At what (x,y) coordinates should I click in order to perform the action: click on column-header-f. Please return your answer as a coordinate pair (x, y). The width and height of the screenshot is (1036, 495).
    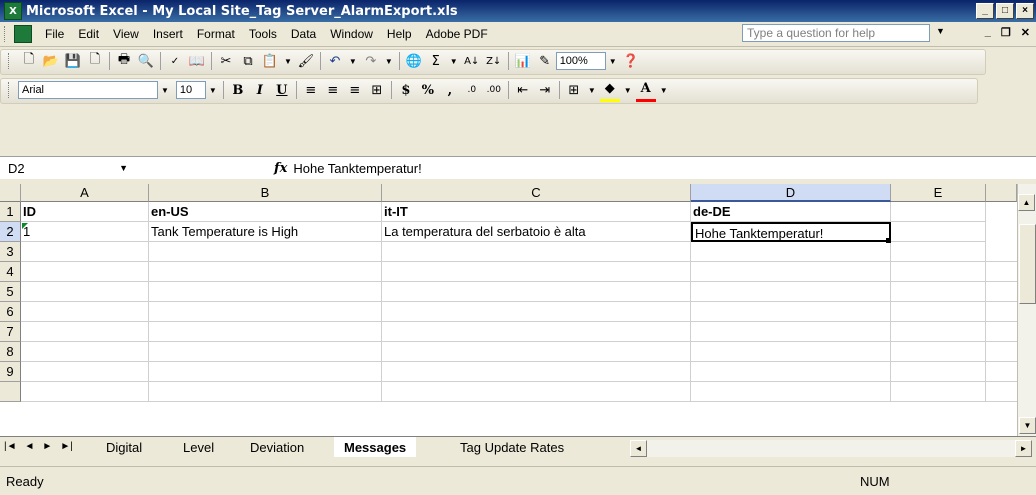
    Looking at the image, I should click on (1001, 193).